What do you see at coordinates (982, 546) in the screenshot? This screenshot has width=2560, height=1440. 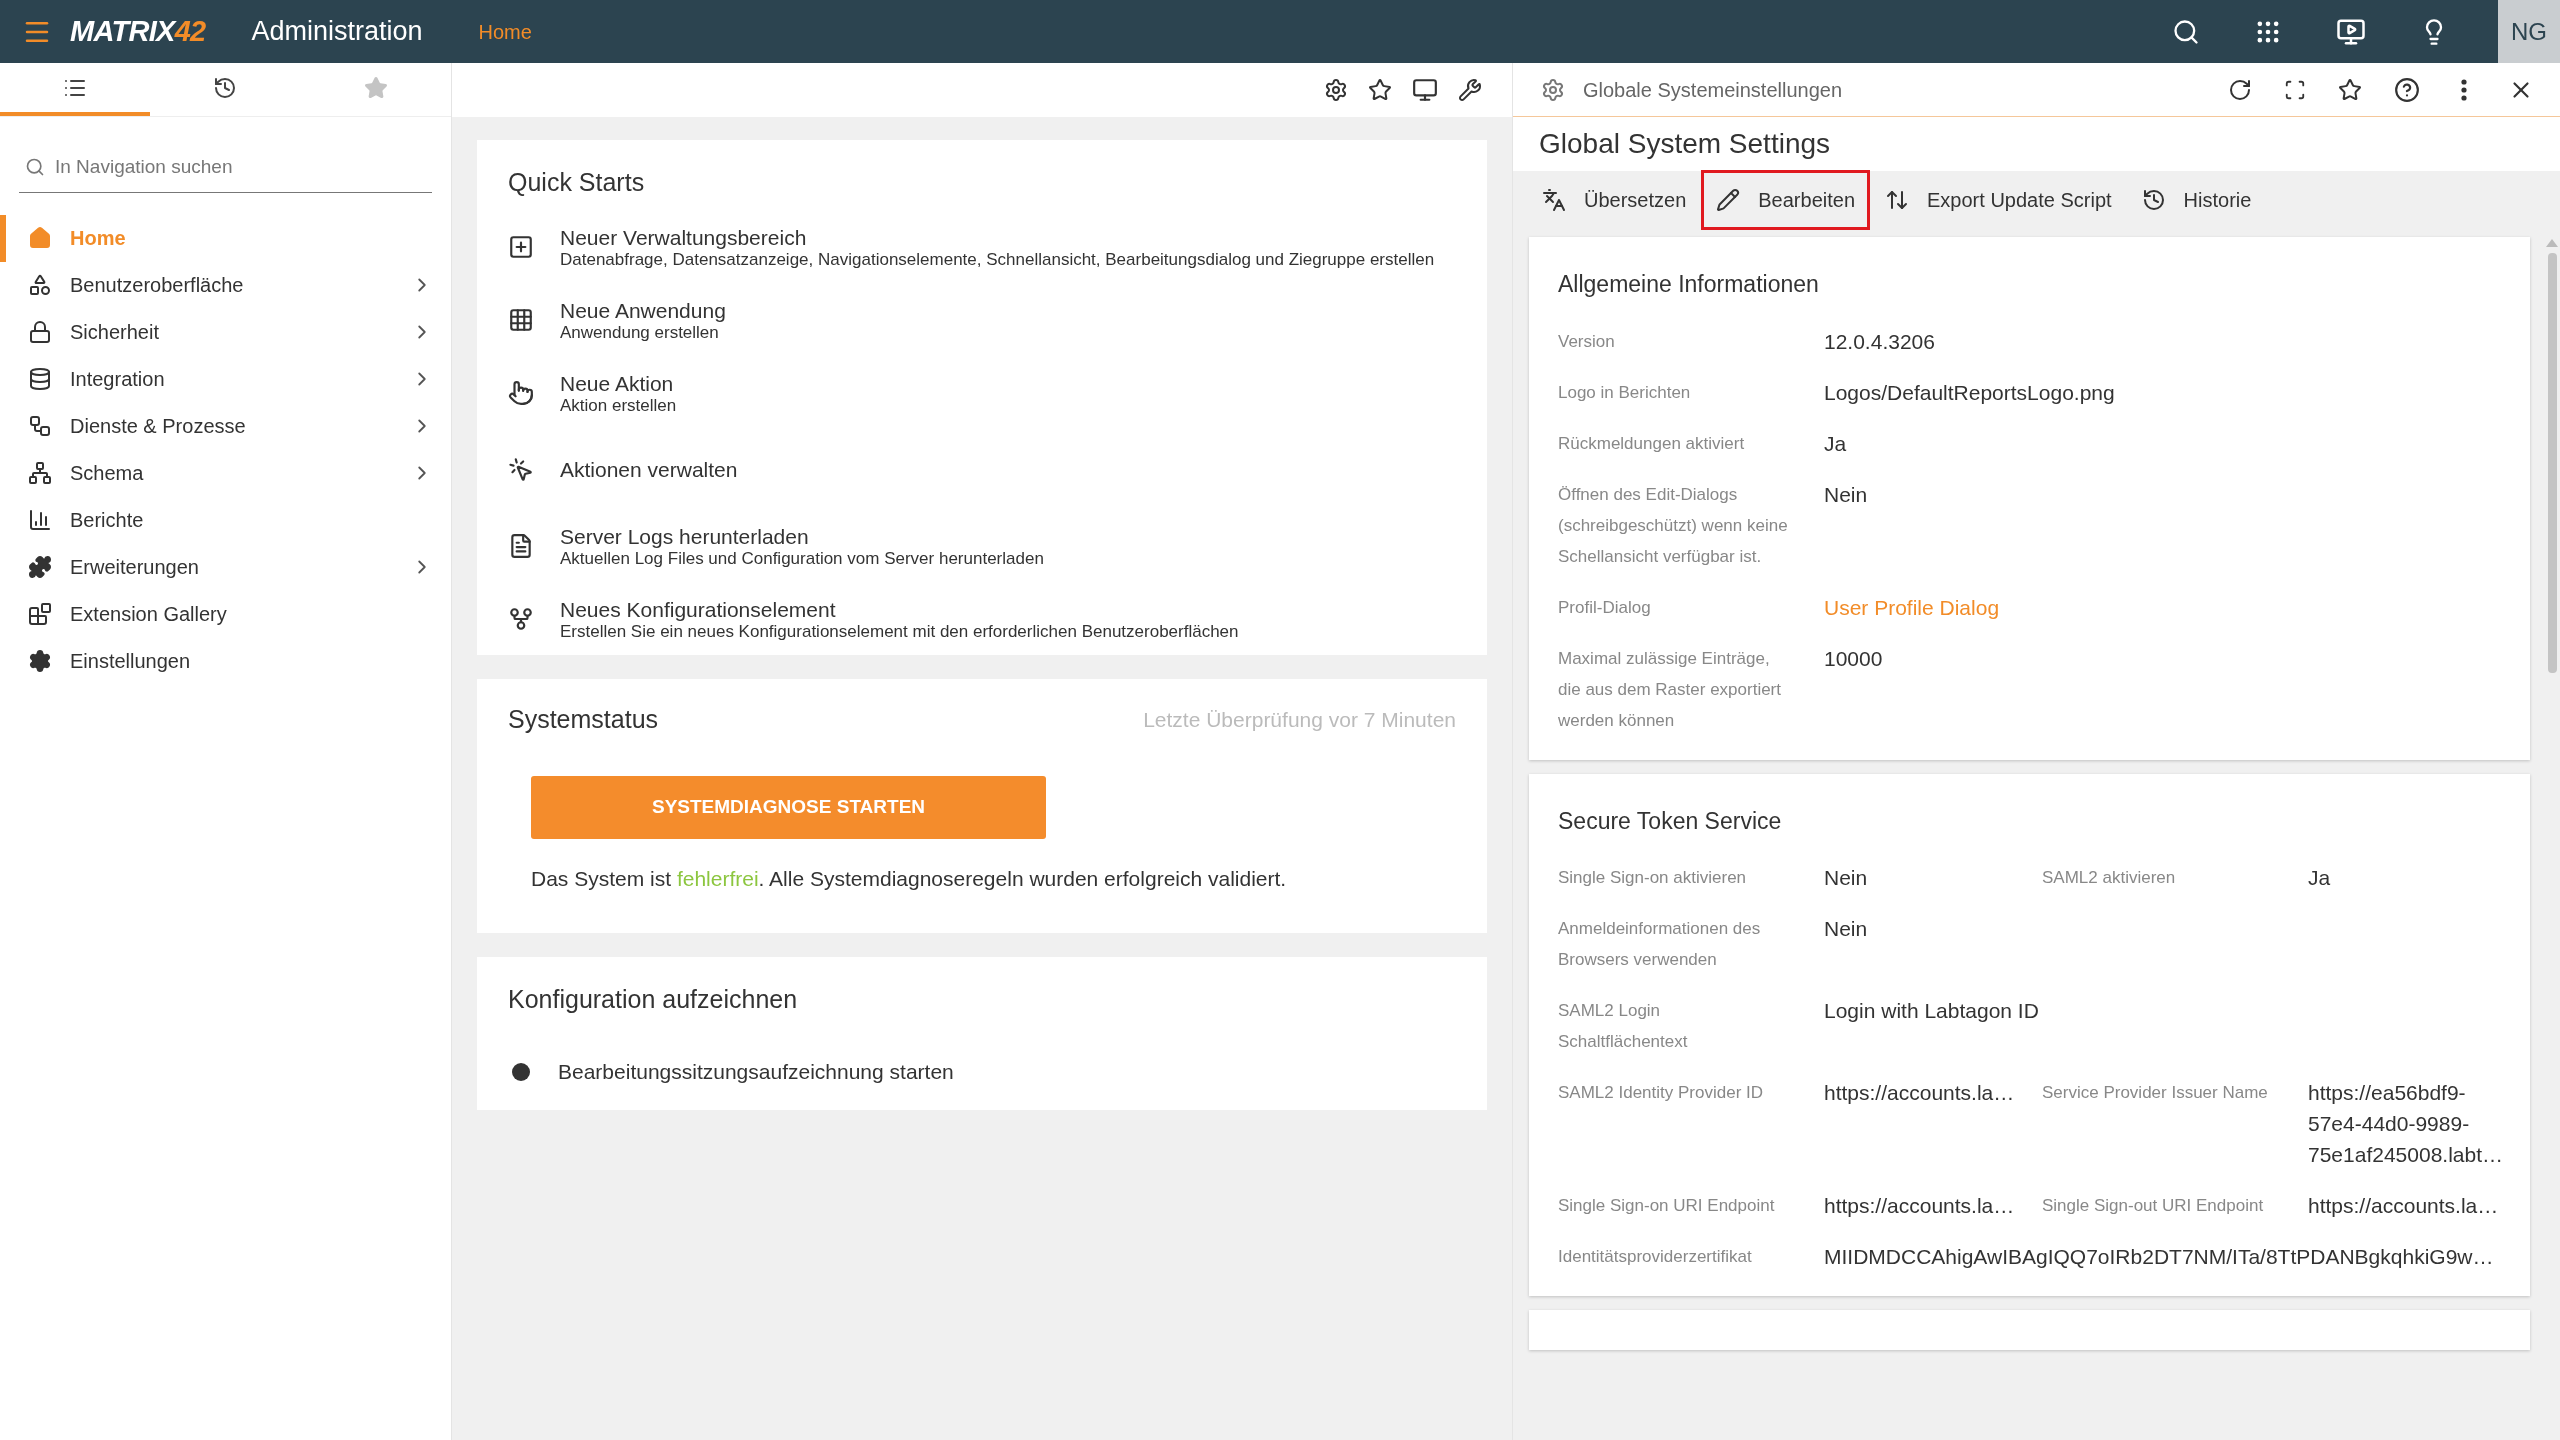 I see `quick-start-item: Server Logs herunterladen Aktuellen Log Files und Configuration vom Server herunterladen` at bounding box center [982, 546].